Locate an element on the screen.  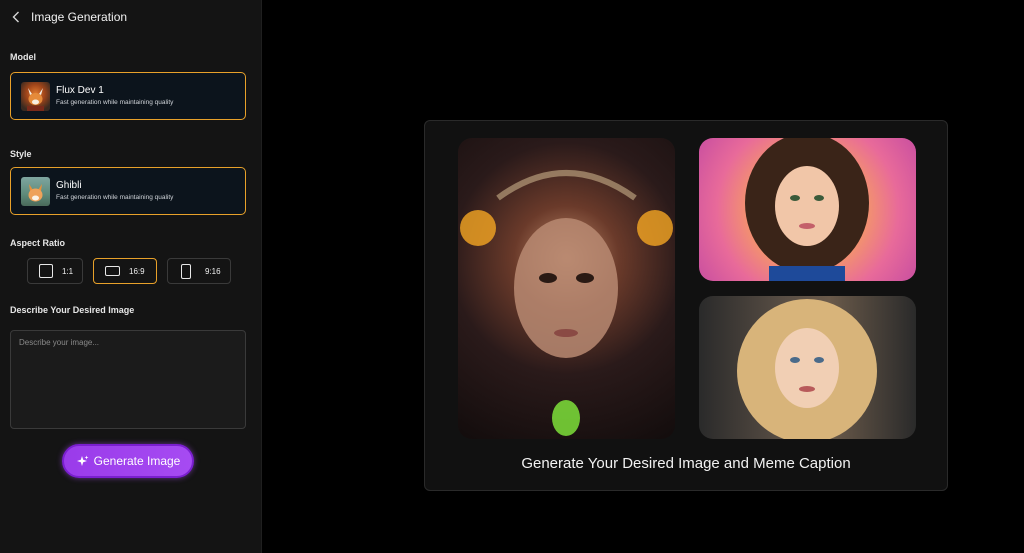
ratio-option-label: 9:16 is located at coordinates (213, 271).